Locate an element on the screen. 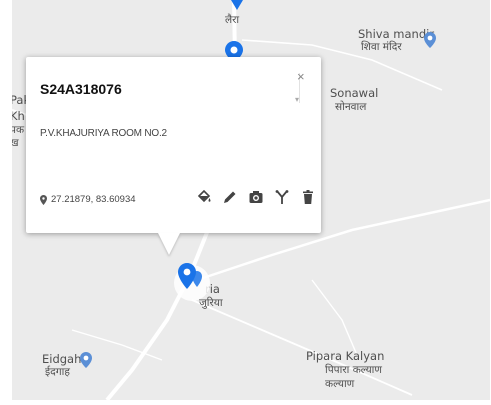 The height and width of the screenshot is (405, 491). place-label-shiva-mandir: Shiva mandir is located at coordinates (396, 34).